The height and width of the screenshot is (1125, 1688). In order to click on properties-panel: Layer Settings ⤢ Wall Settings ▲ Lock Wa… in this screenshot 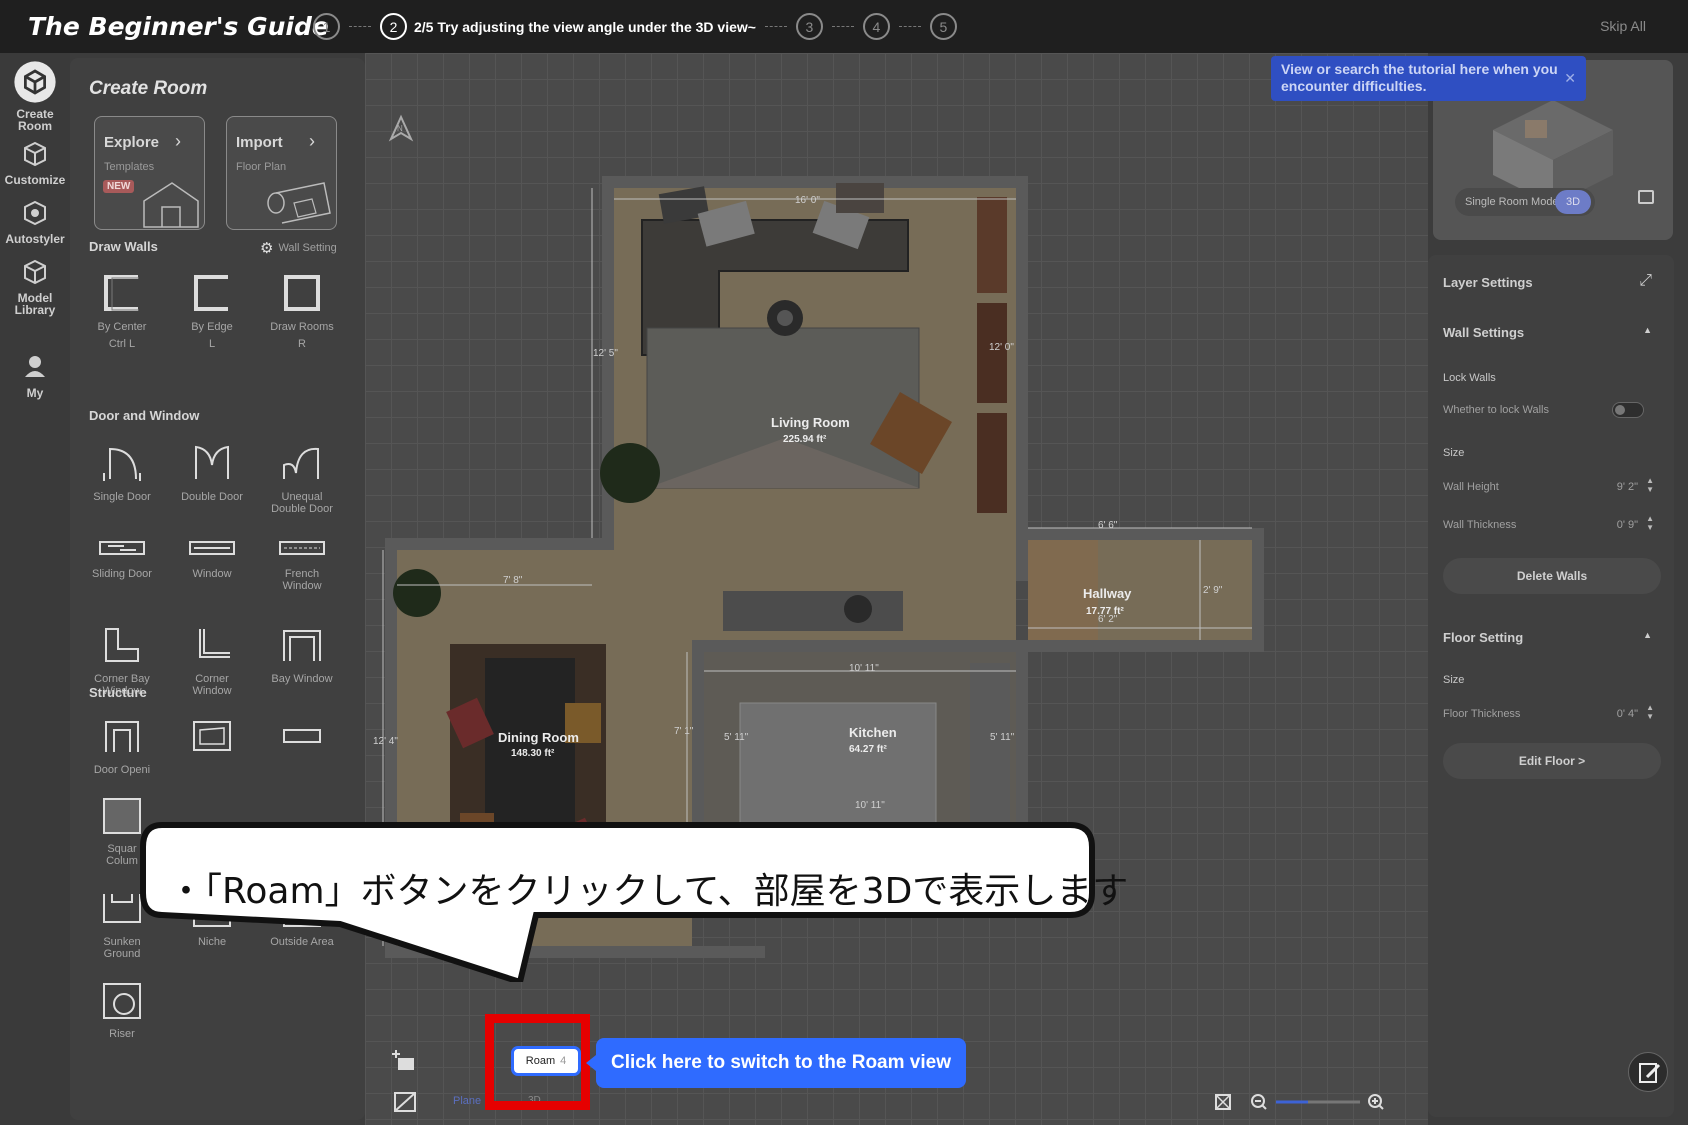, I will do `click(1551, 686)`.